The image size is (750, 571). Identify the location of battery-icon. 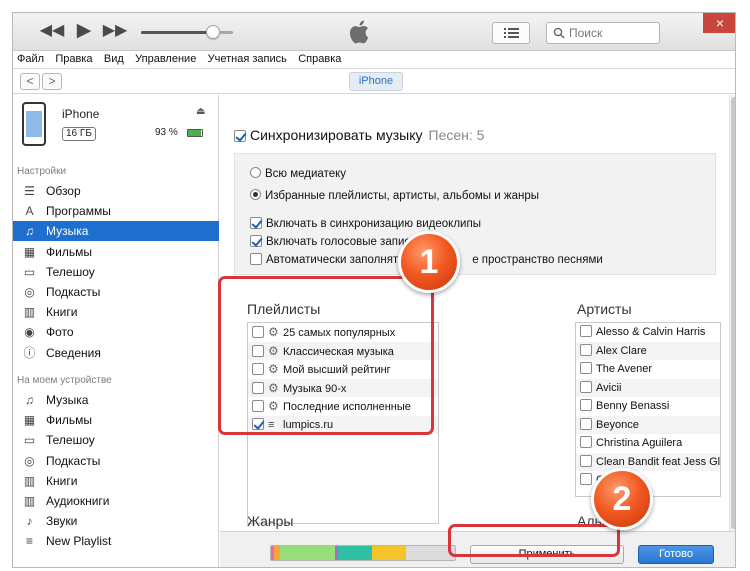
(195, 133).